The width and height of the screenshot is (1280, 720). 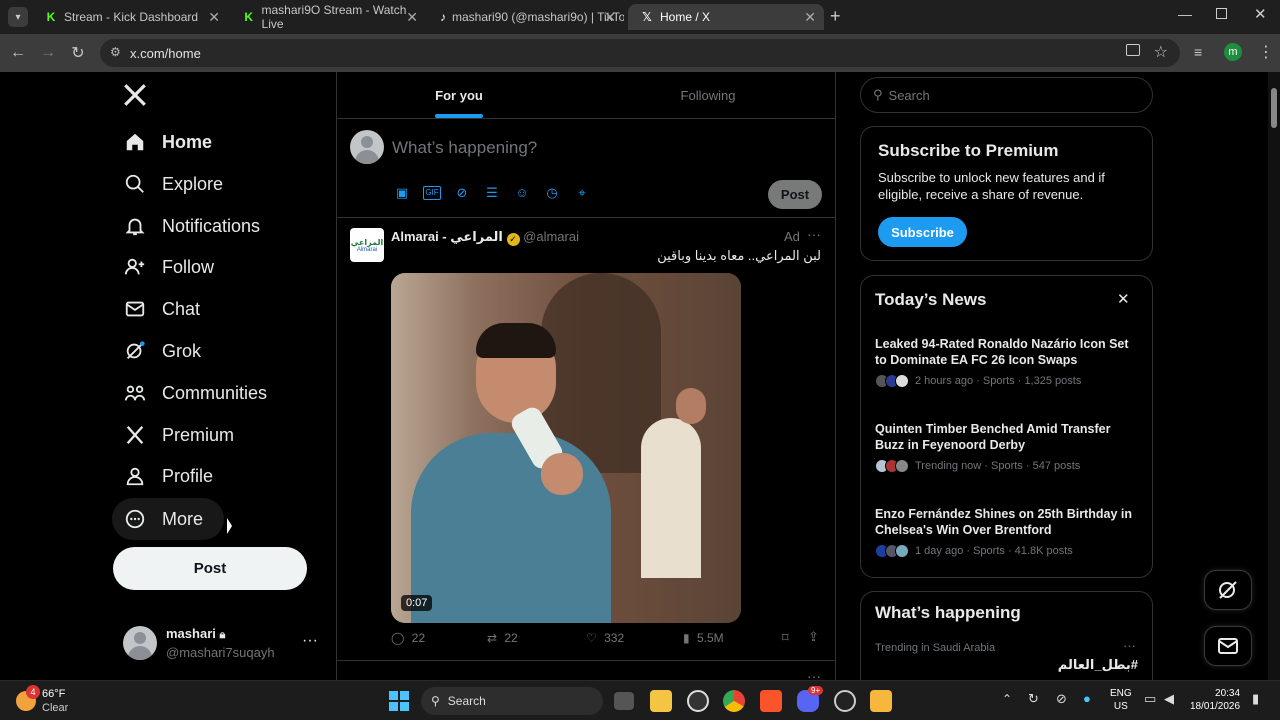 What do you see at coordinates (328, 17) in the screenshot?
I see `browser-tab: K mashari9O Stream - Watch Live ✕` at bounding box center [328, 17].